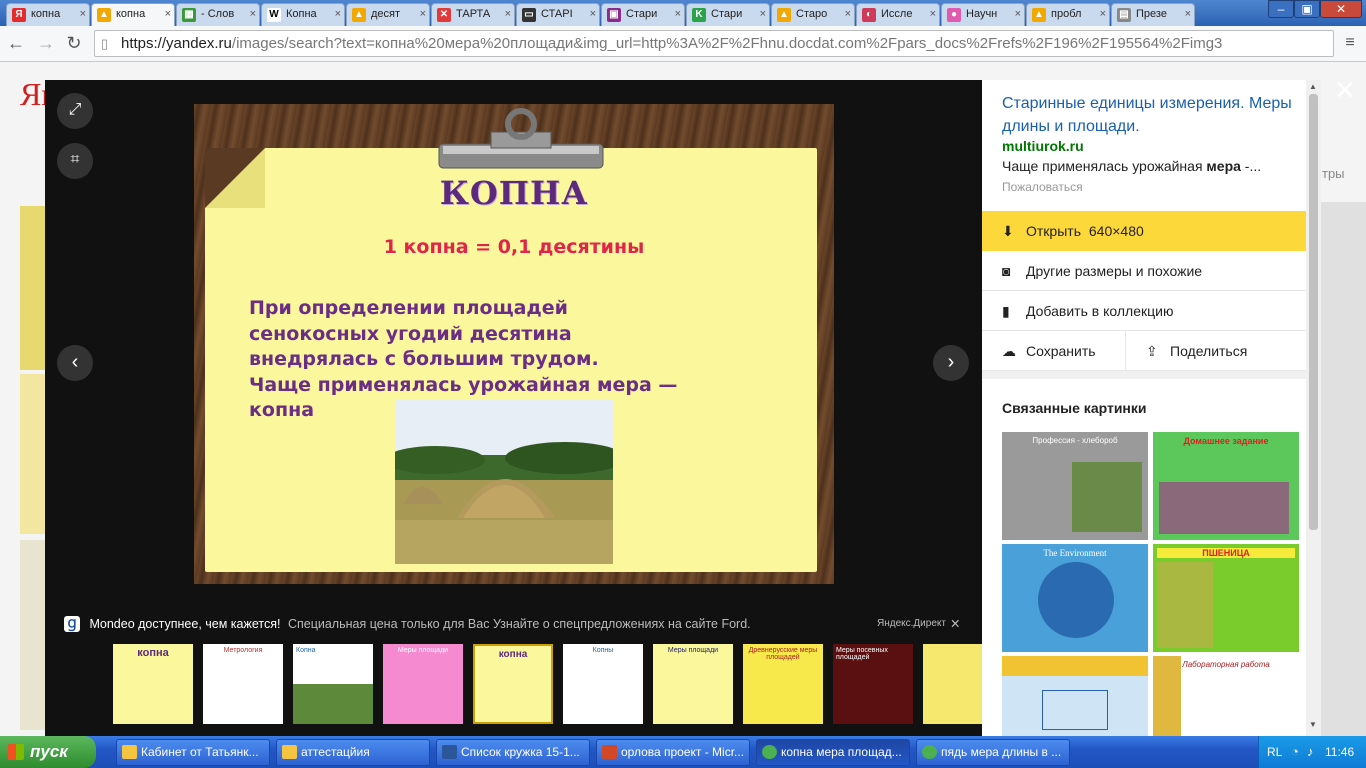 The image size is (1366, 768). Describe the element at coordinates (184, 624) in the screenshot. I see `ad-headline: Mondeo доступнее, чем кажется!` at that location.